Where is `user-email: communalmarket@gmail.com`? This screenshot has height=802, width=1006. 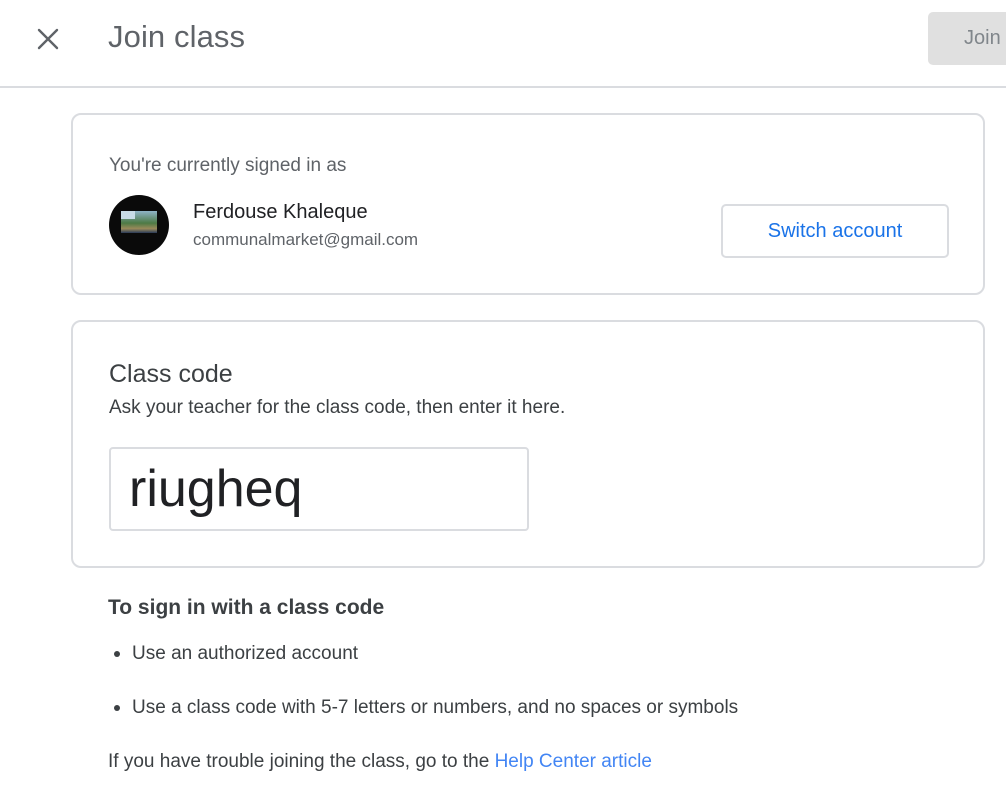
user-email: communalmarket@gmail.com is located at coordinates (306, 239).